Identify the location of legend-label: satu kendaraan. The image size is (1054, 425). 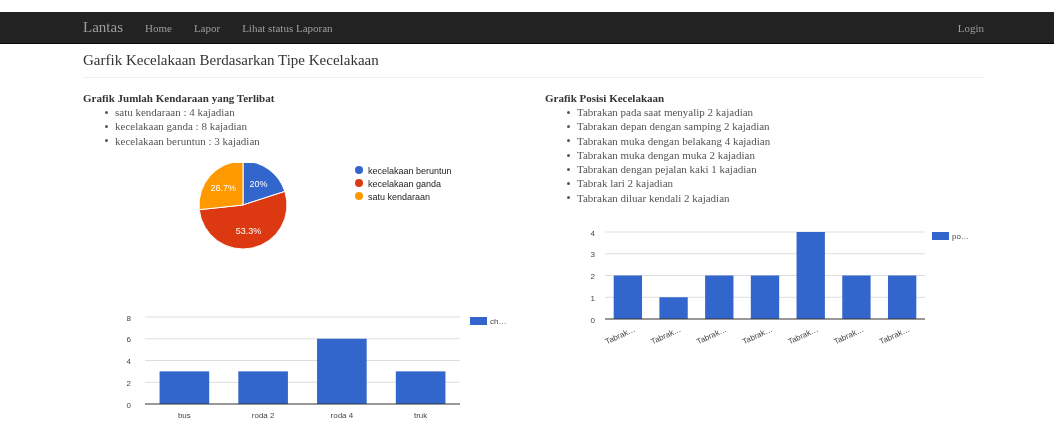
(399, 196).